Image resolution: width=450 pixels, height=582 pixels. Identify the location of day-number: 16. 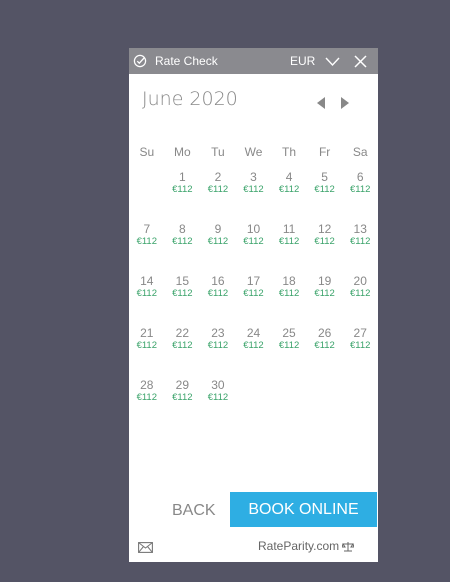
(218, 281).